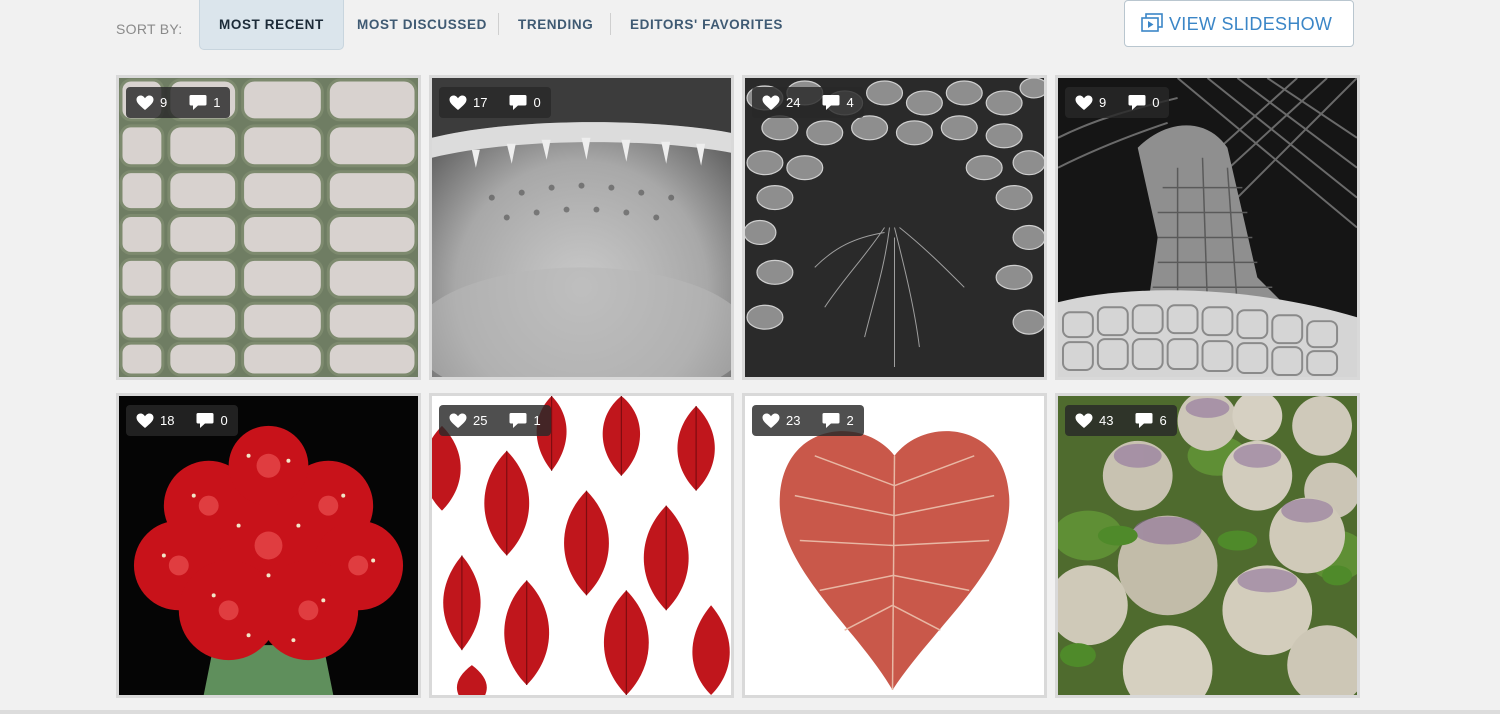 The image size is (1500, 714). Describe the element at coordinates (178, 102) in the screenshot. I see `stats-badge: 9 1` at that location.